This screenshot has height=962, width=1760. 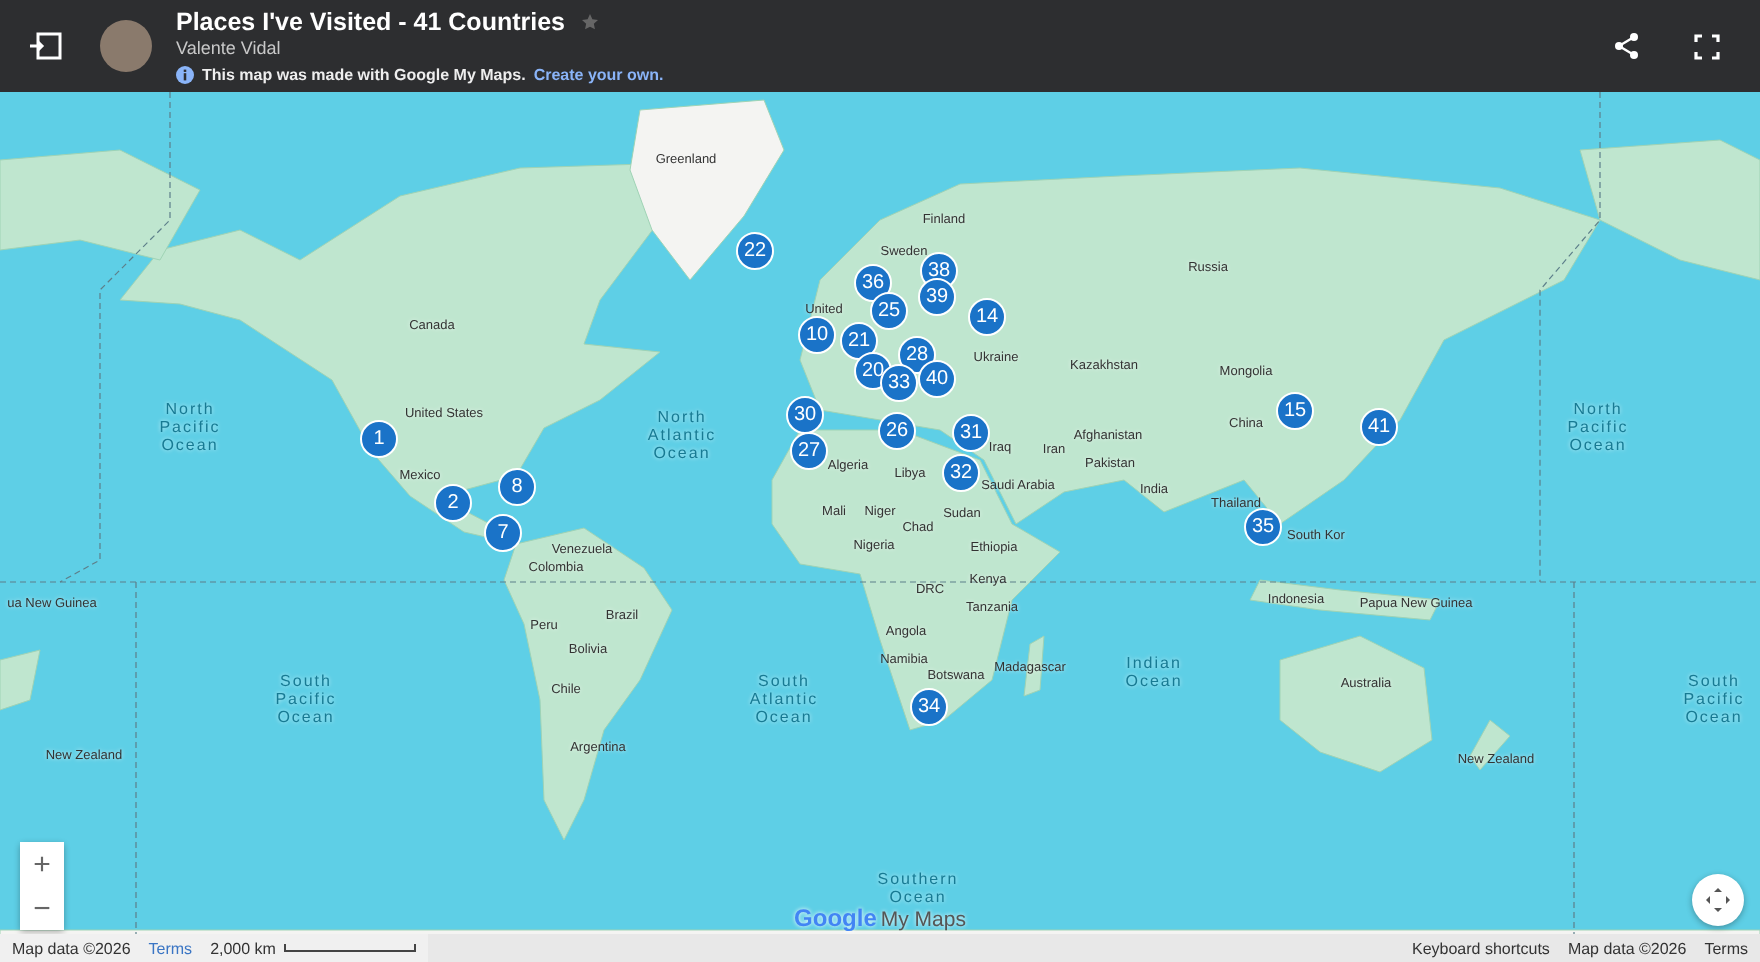 I want to click on notice-text: This map was made with Google My Maps., so click(x=364, y=75).